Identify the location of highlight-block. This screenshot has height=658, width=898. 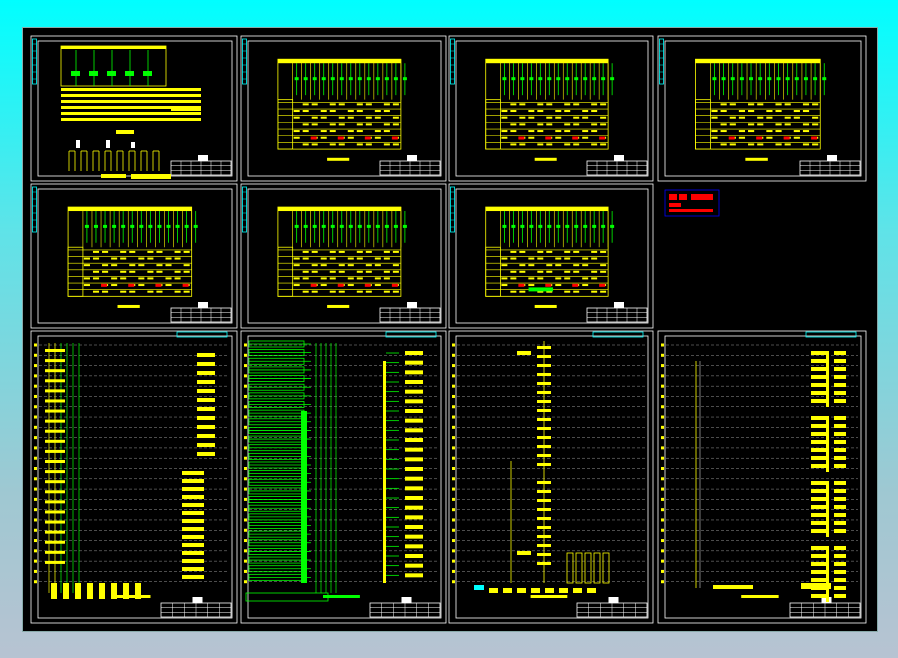
(479, 587).